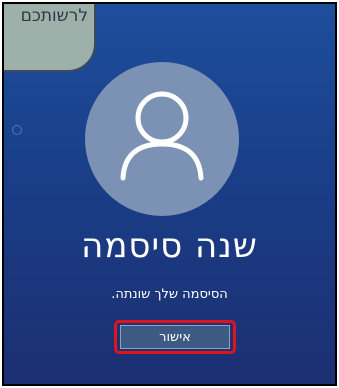 Image resolution: width=339 pixels, height=388 pixels. Describe the element at coordinates (175, 337) in the screenshot. I see `ok-button: אישור` at that location.